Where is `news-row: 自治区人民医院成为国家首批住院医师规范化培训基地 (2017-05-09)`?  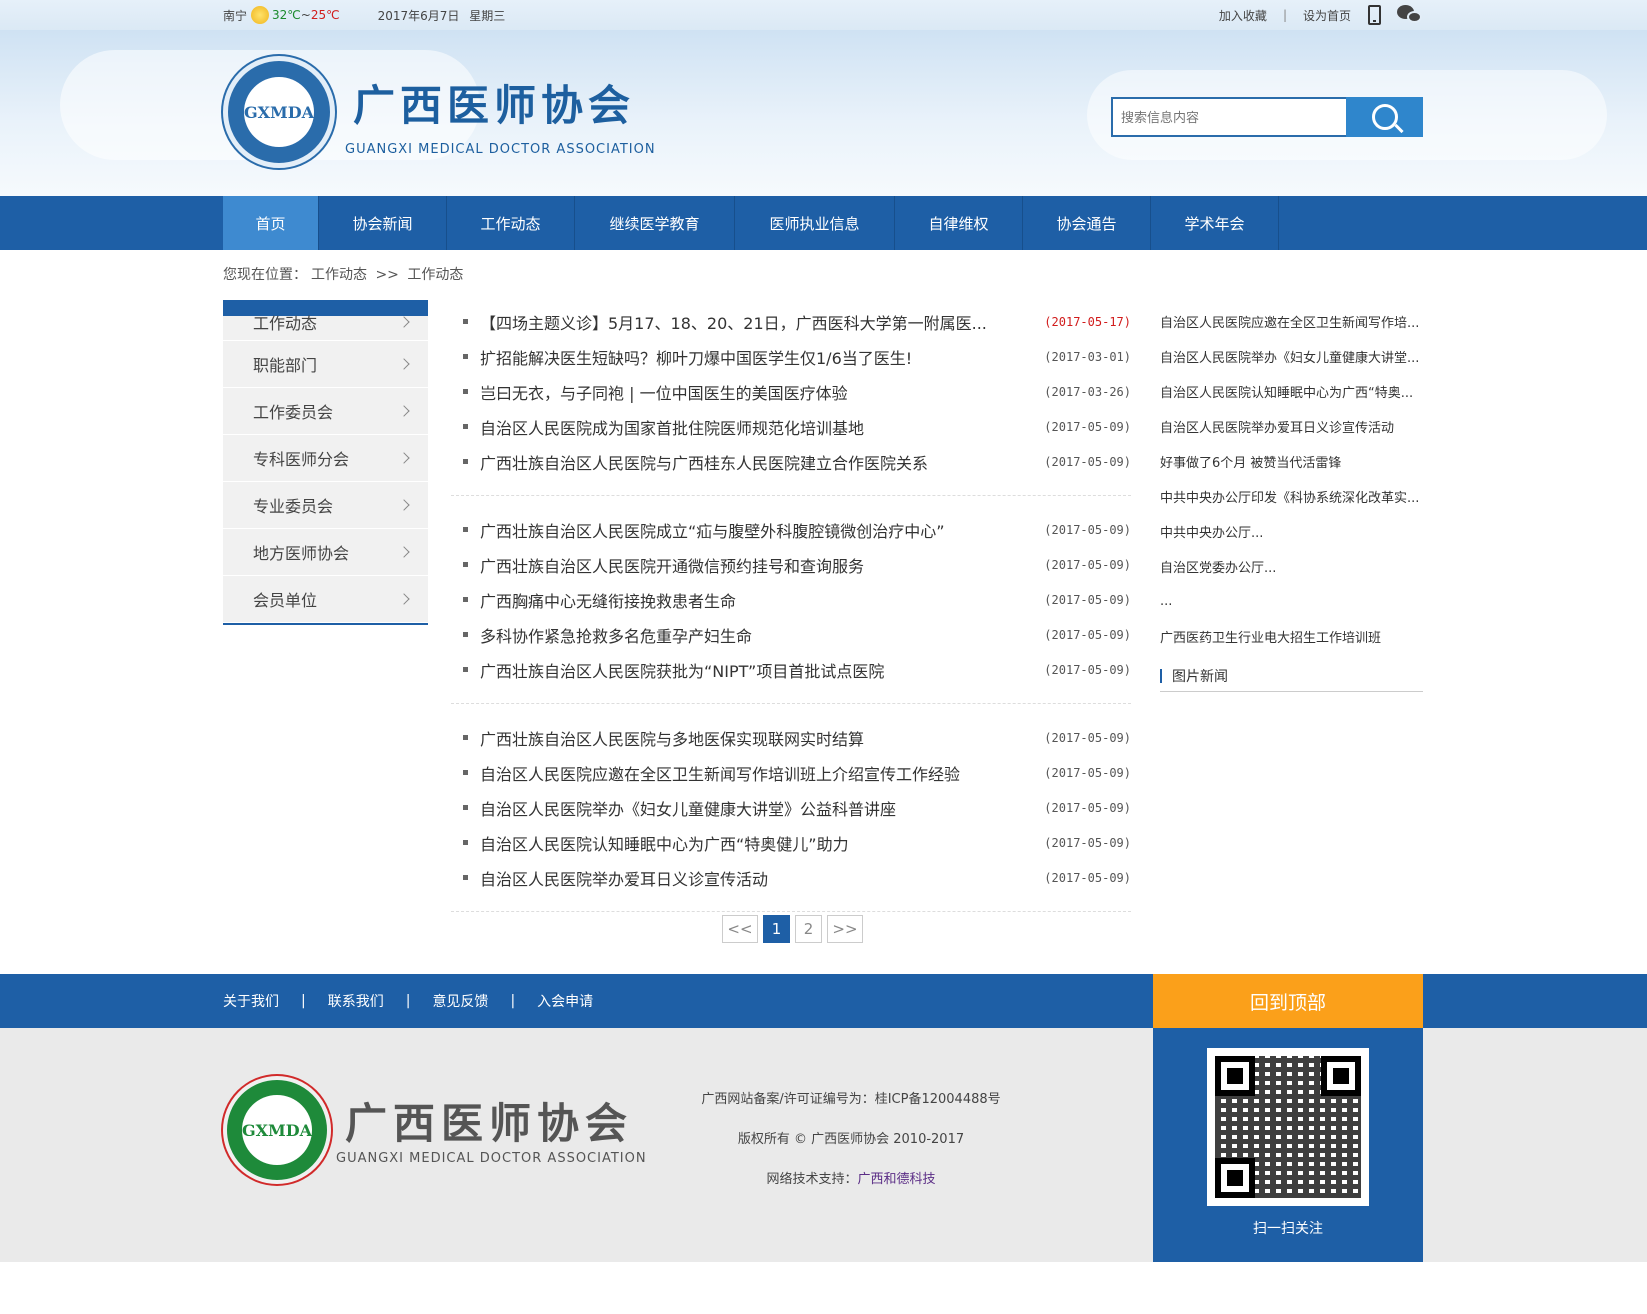
news-row: 自治区人民医院成为国家首批住院医师规范化培训基地 (2017-05-09) is located at coordinates (791, 426).